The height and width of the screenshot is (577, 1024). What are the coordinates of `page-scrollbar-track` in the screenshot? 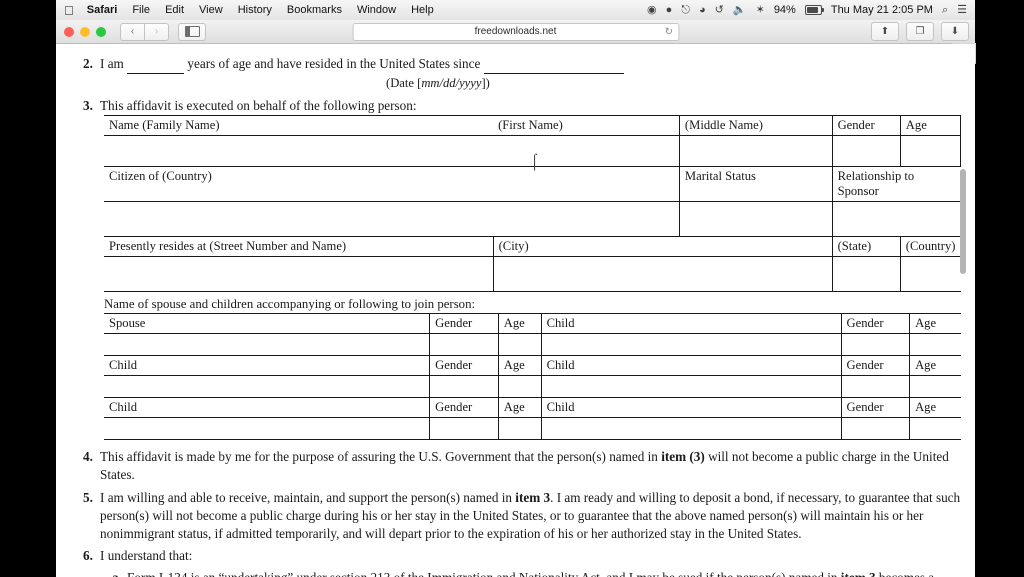 It's located at (965, 310).